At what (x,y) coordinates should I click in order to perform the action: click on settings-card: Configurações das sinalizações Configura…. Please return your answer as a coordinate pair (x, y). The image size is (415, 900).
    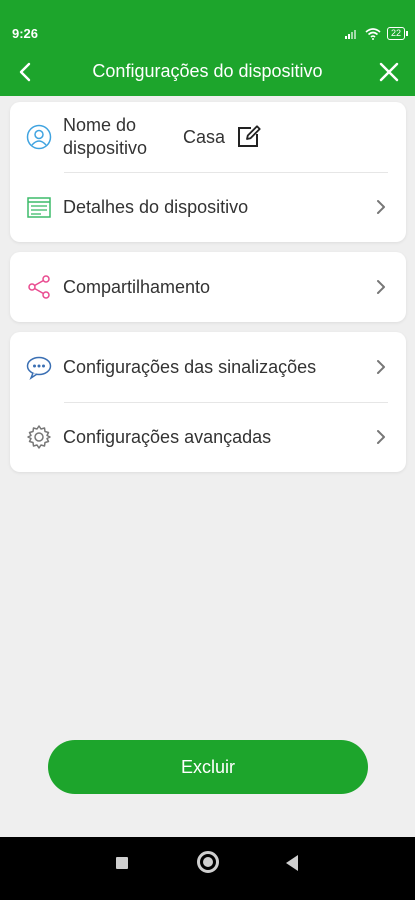
    Looking at the image, I should click on (208, 402).